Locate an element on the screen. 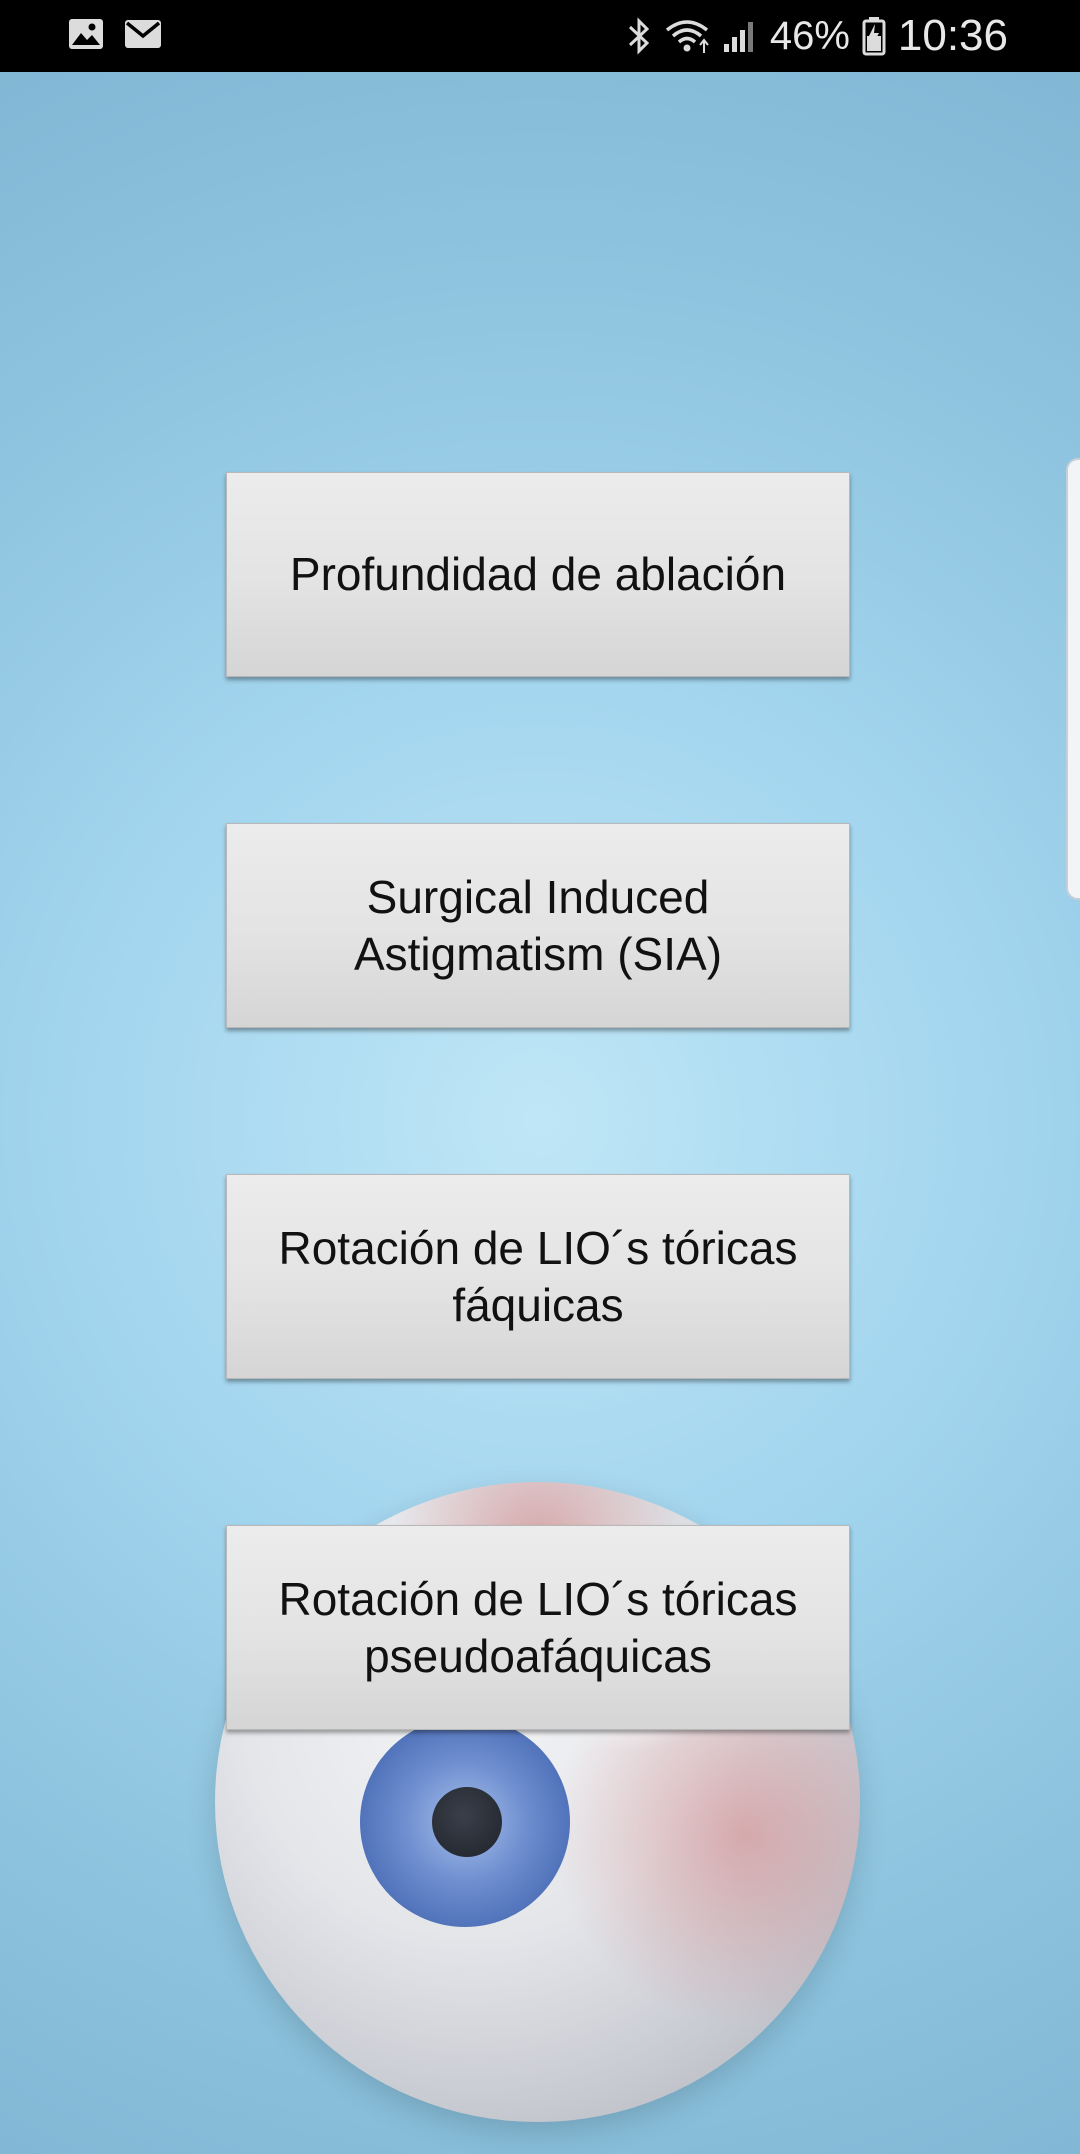  mail-icon is located at coordinates (143, 34).